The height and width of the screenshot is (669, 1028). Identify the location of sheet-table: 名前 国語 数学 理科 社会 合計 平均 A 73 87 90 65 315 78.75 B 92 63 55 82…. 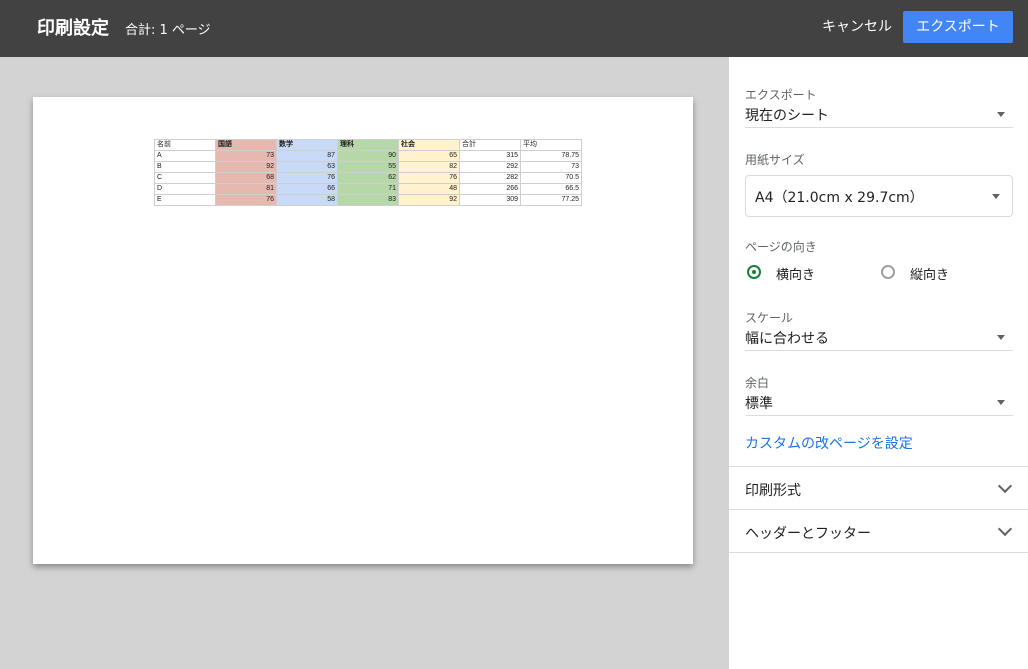
(368, 172).